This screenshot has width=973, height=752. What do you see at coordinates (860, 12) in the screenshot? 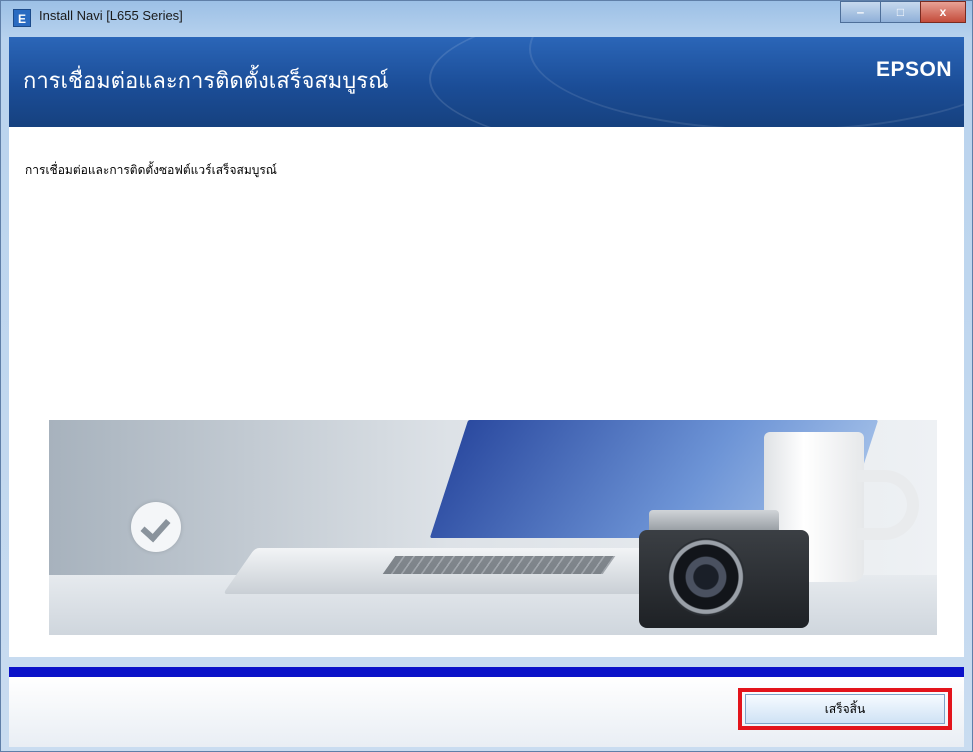
I see `minimize-button: ‒` at bounding box center [860, 12].